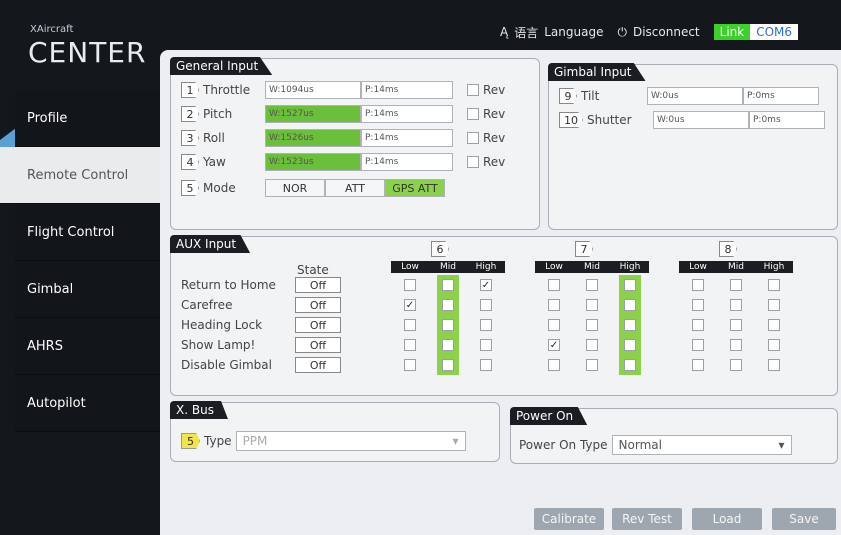 This screenshot has height=535, width=841. Describe the element at coordinates (551, 32) in the screenshot. I see `language-button: Ą 语言 Language` at that location.